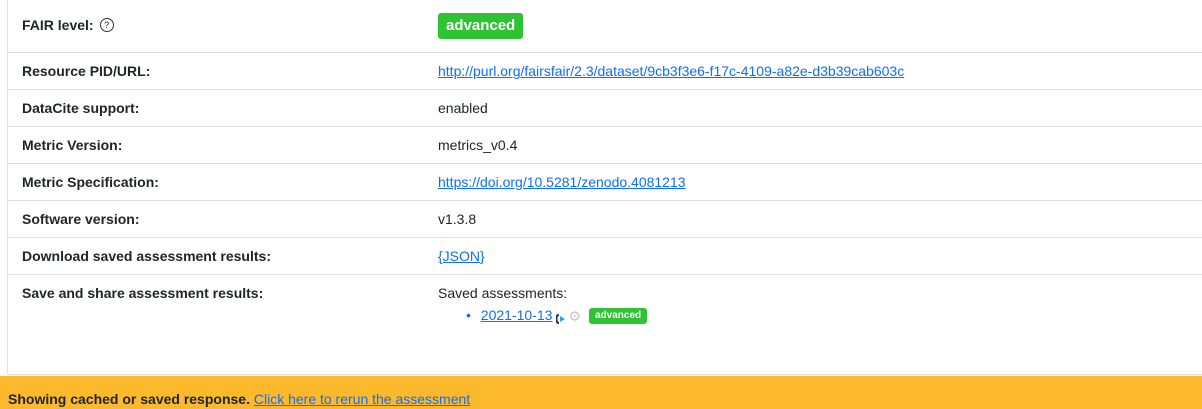 This screenshot has height=409, width=1202. I want to click on json-download-link: {JSON}, so click(461, 256).